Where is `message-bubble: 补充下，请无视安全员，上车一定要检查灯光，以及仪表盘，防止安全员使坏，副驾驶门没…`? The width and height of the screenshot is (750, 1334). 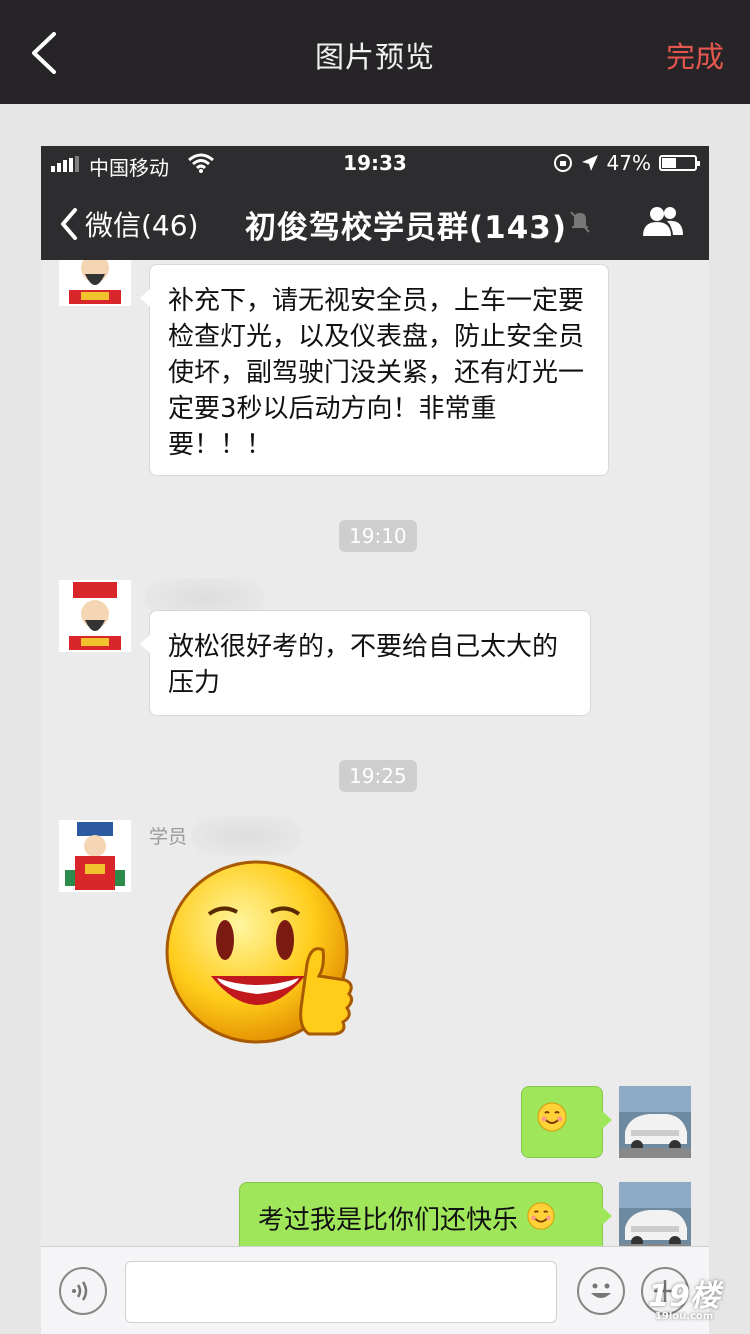 message-bubble: 补充下，请无视安全员，上车一定要检查灯光，以及仪表盘，防止安全员使坏，副驾驶门没… is located at coordinates (374, 370).